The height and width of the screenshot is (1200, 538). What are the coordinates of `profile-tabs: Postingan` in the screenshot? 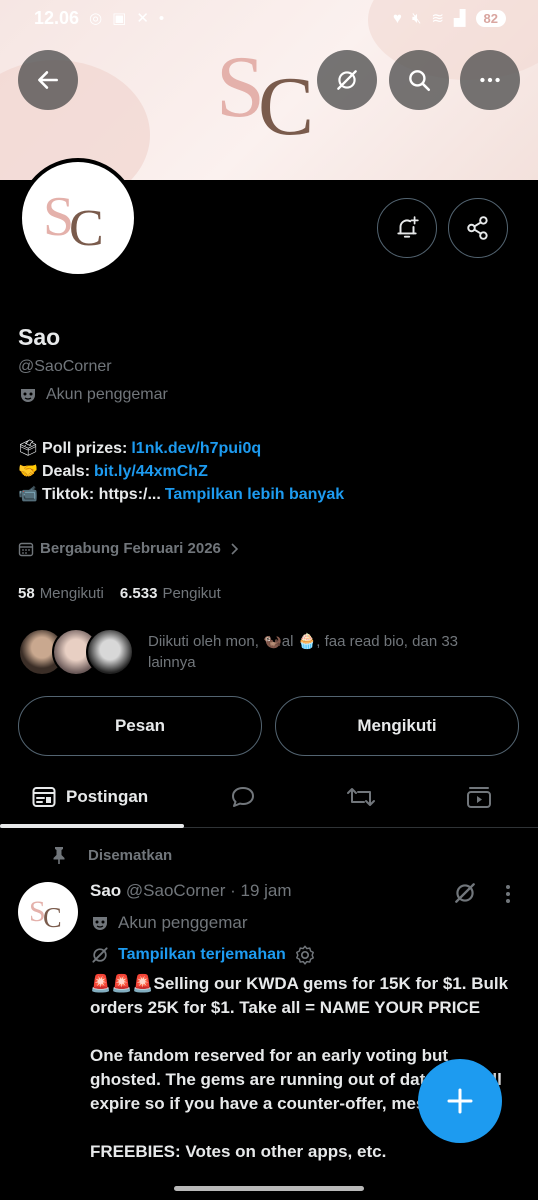 It's located at (269, 797).